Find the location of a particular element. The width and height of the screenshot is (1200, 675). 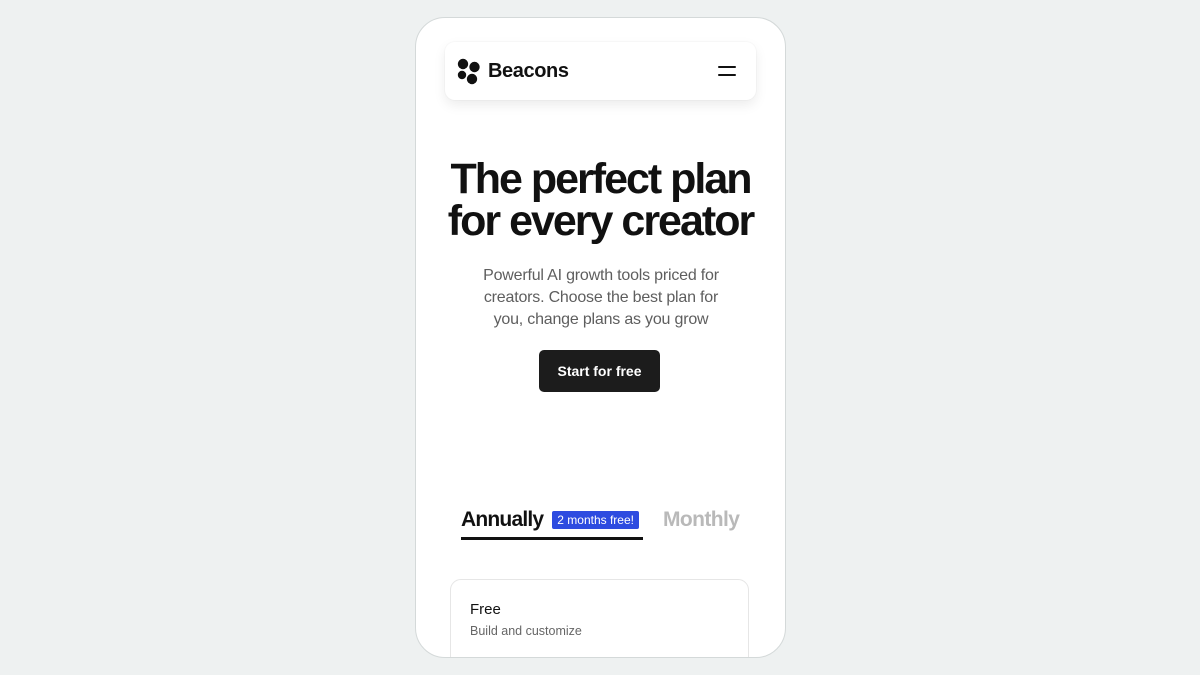

hamburger-menu-icon is located at coordinates (727, 71).